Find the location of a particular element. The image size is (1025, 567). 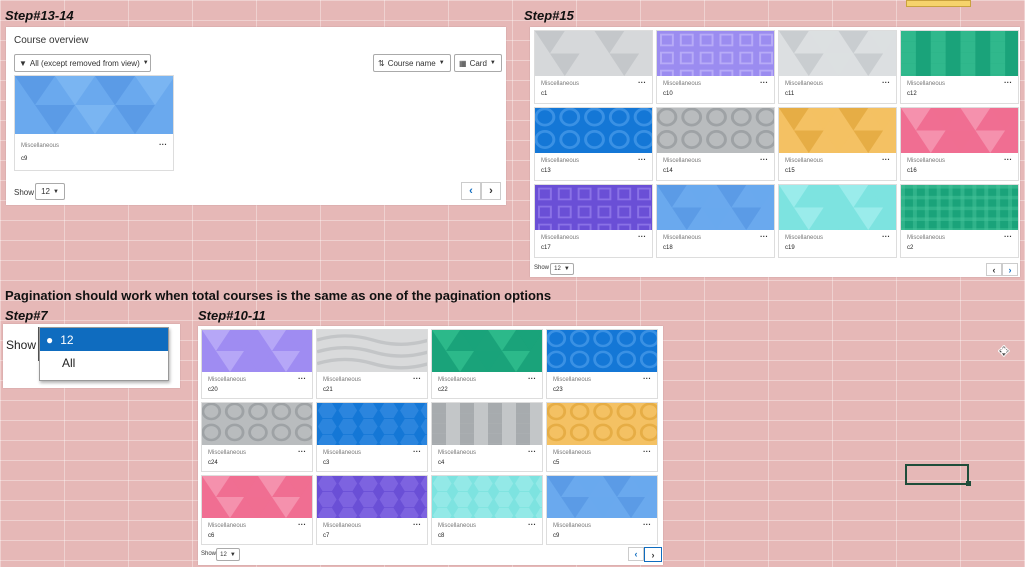

course-name: c3 is located at coordinates (326, 463).